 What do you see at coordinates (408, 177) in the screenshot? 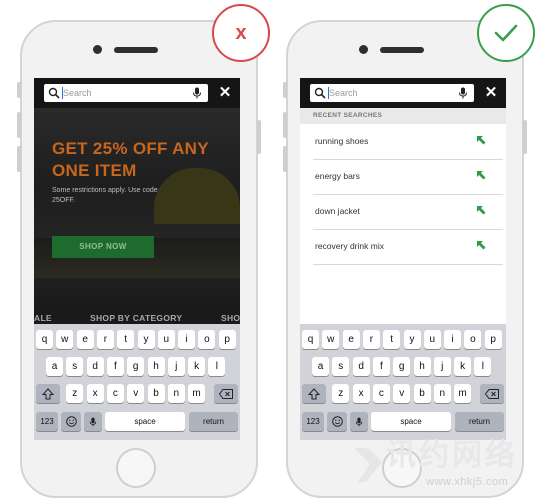
I see `recent-search-item: energy bars` at bounding box center [408, 177].